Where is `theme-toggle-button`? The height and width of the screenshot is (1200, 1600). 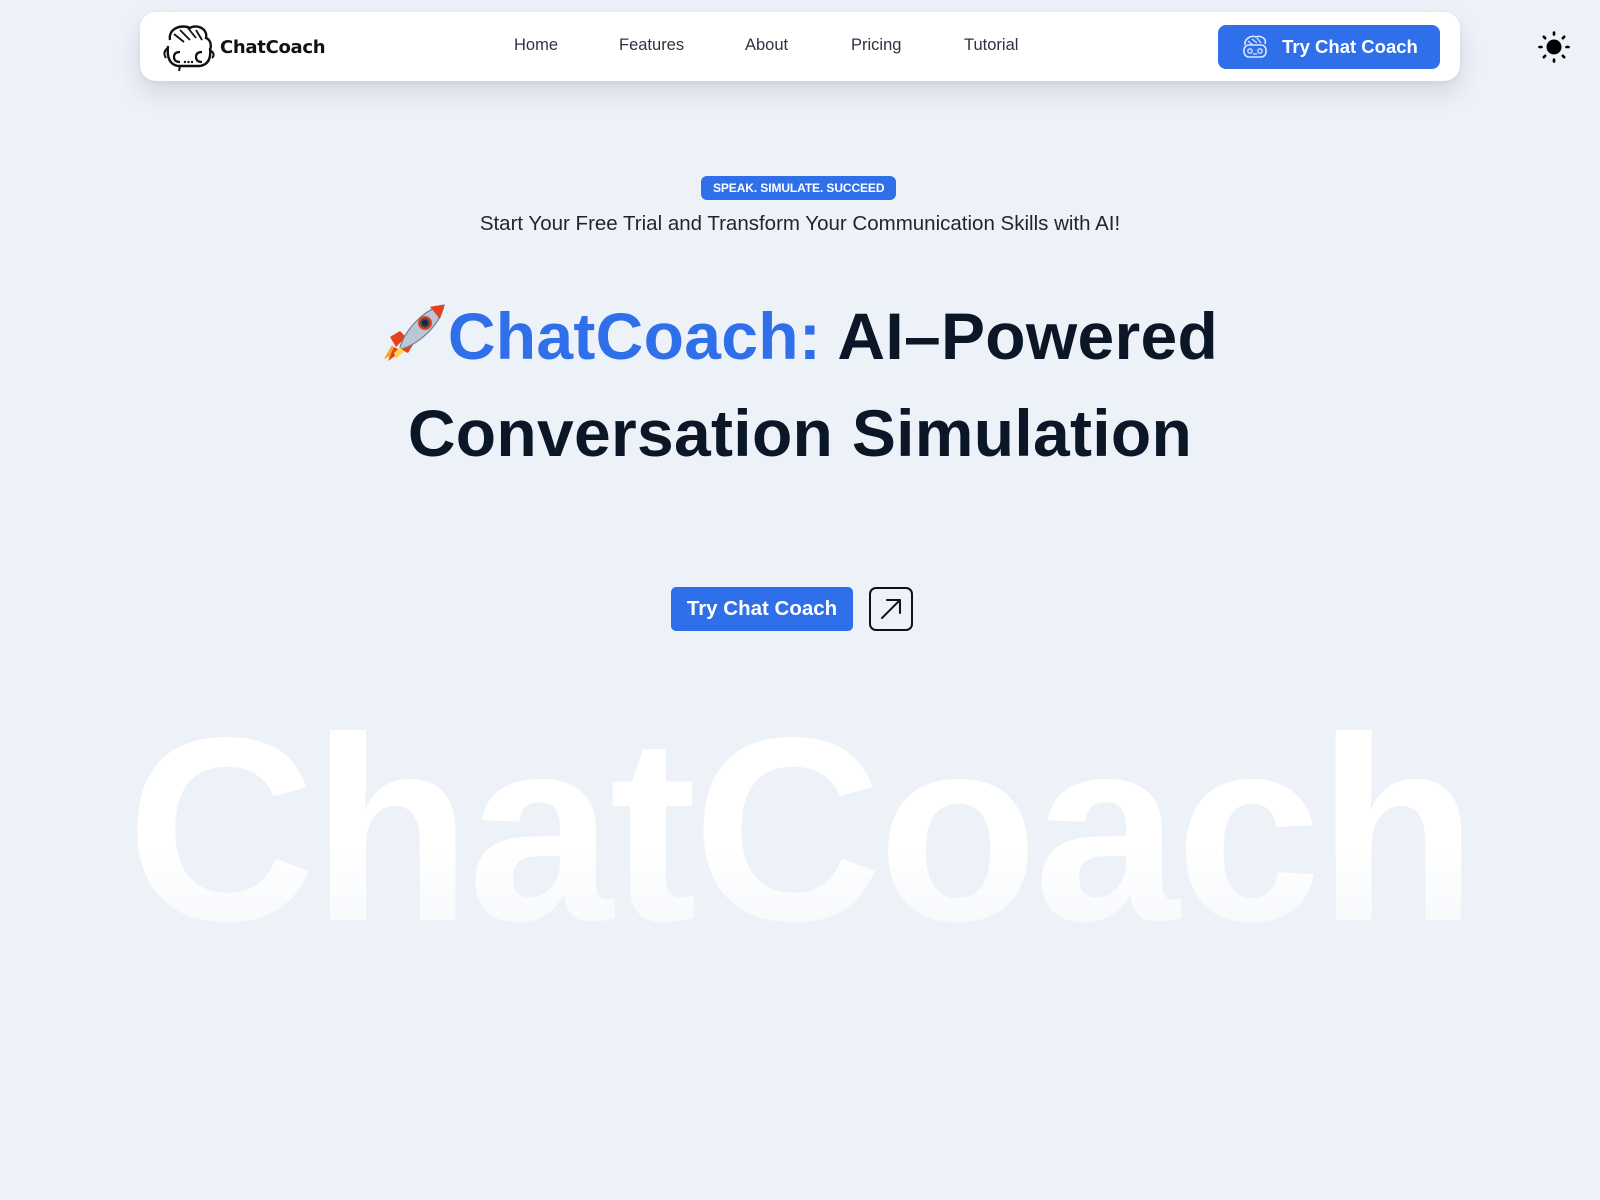
theme-toggle-button is located at coordinates (1554, 47).